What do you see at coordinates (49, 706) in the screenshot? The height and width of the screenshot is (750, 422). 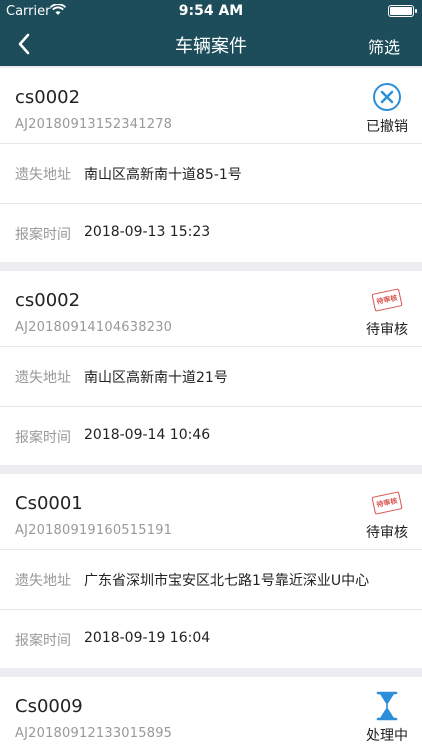 I see `case-name: Cs0009` at bounding box center [49, 706].